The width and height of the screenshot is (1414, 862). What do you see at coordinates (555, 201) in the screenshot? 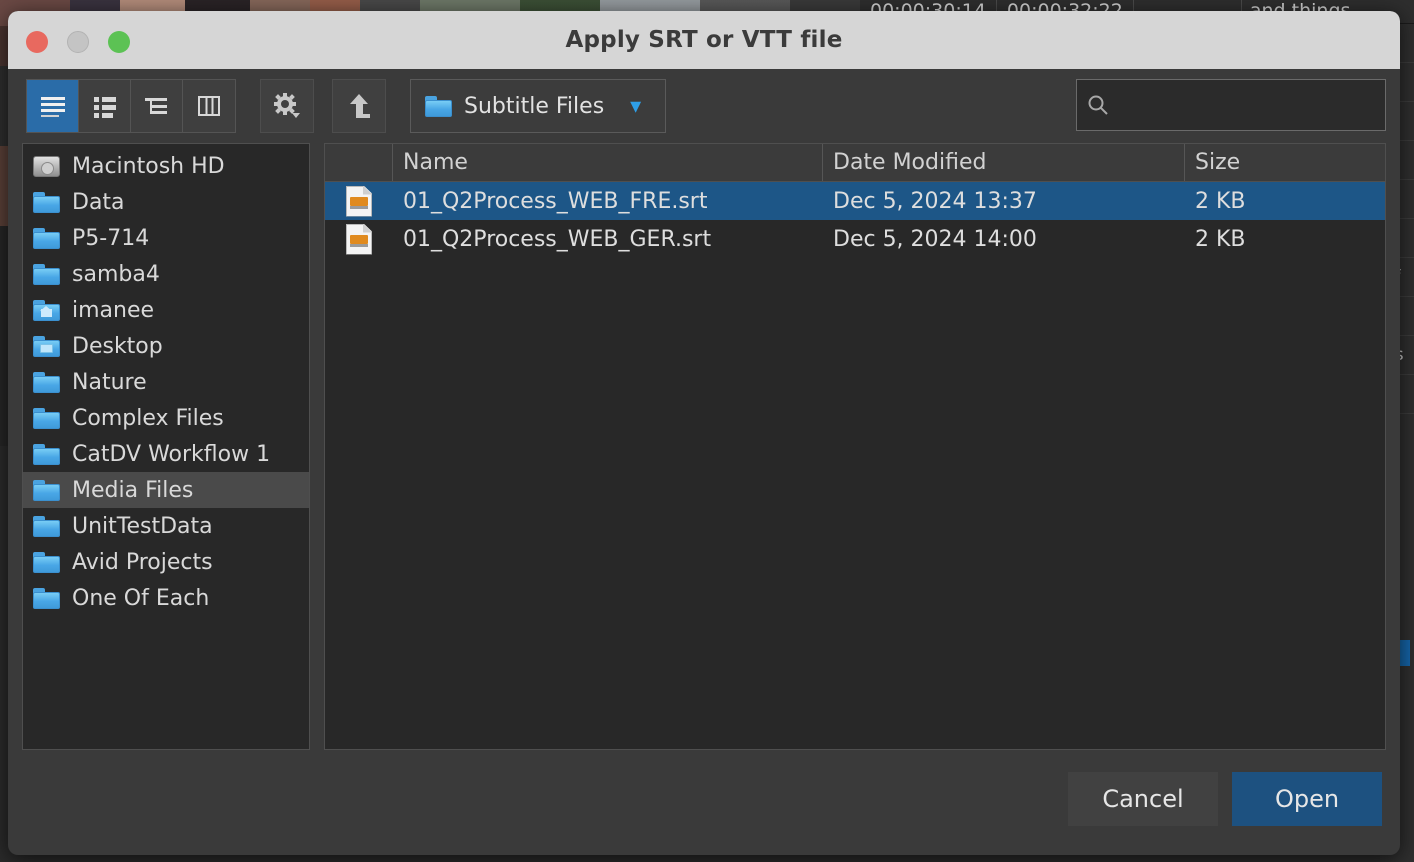
I see `file-name: 01_Q2Process_WEB_FRE.srt` at bounding box center [555, 201].